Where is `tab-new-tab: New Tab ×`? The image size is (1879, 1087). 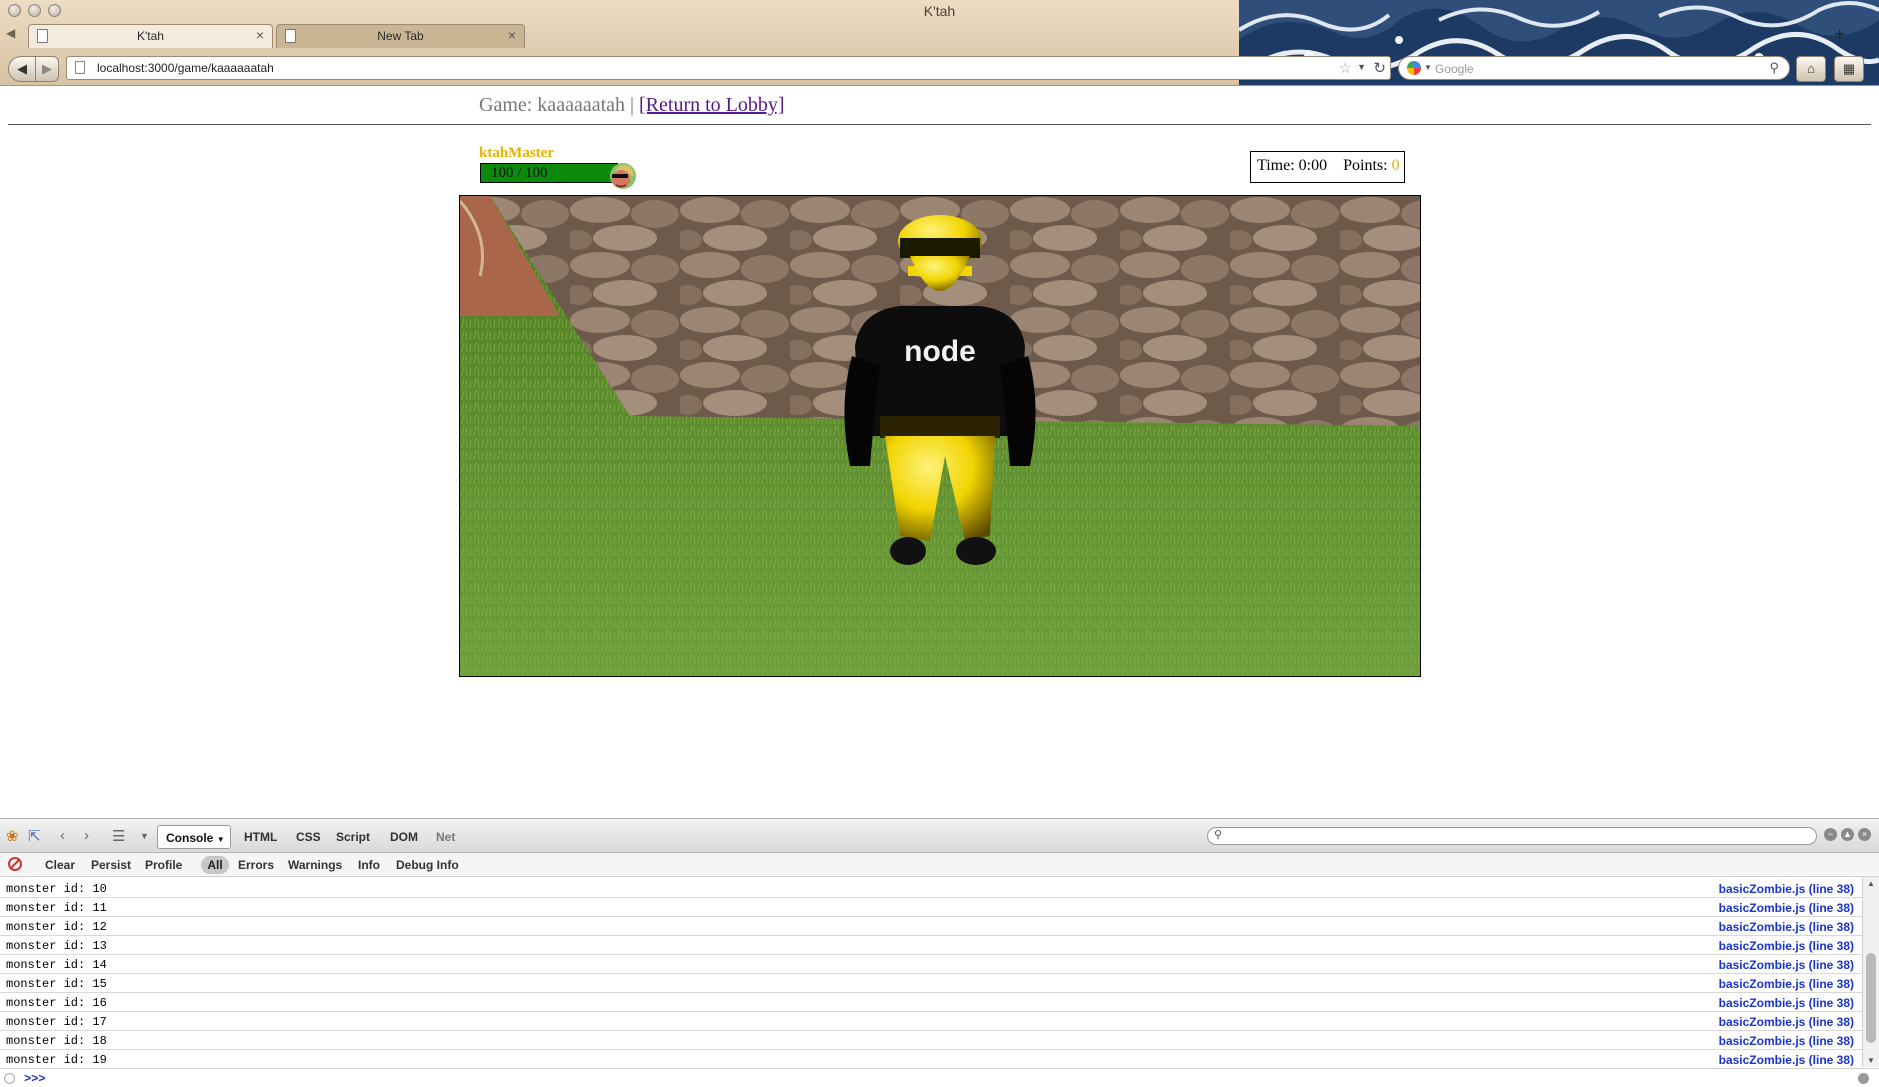
tab-new-tab: New Tab × is located at coordinates (400, 36).